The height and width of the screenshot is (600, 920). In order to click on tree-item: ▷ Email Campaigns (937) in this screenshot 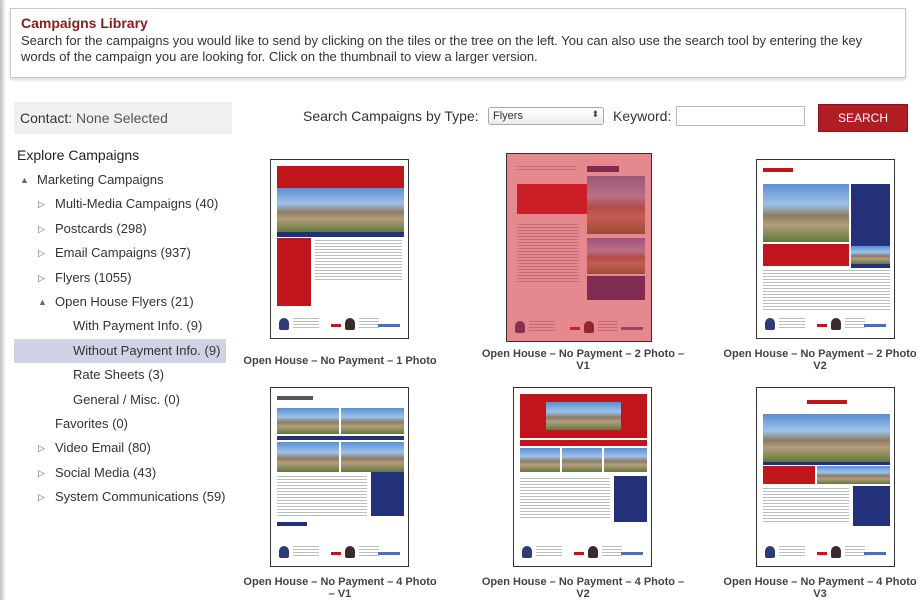, I will do `click(120, 253)`.